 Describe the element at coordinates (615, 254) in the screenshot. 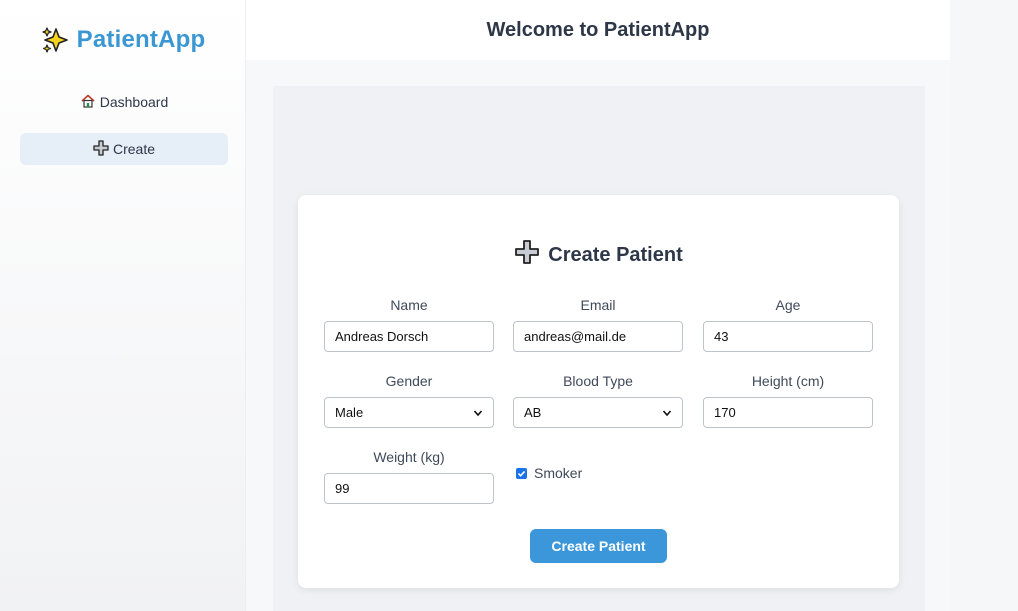

I see `form-title-text: Create Patient` at that location.